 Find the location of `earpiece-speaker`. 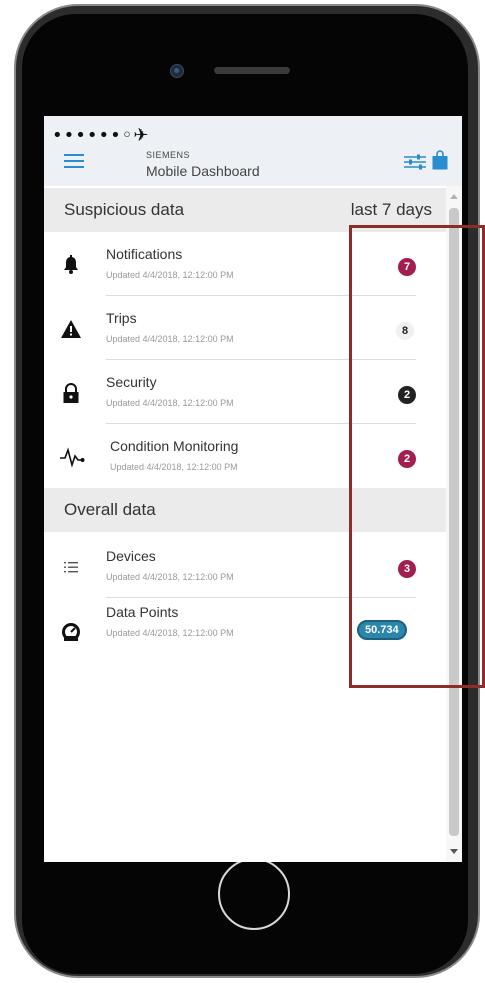

earpiece-speaker is located at coordinates (252, 70).